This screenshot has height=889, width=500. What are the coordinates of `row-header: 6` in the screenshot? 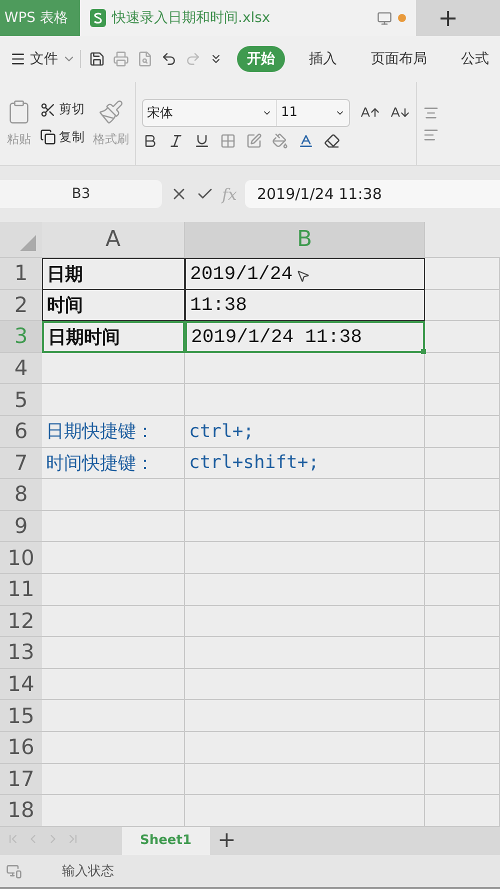 It's located at (21, 432).